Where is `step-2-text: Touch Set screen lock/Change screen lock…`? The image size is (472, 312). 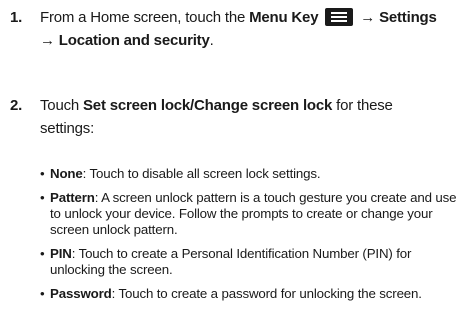
step-2-text: Touch Set screen lock/Change screen lock… is located at coordinates (216, 117).